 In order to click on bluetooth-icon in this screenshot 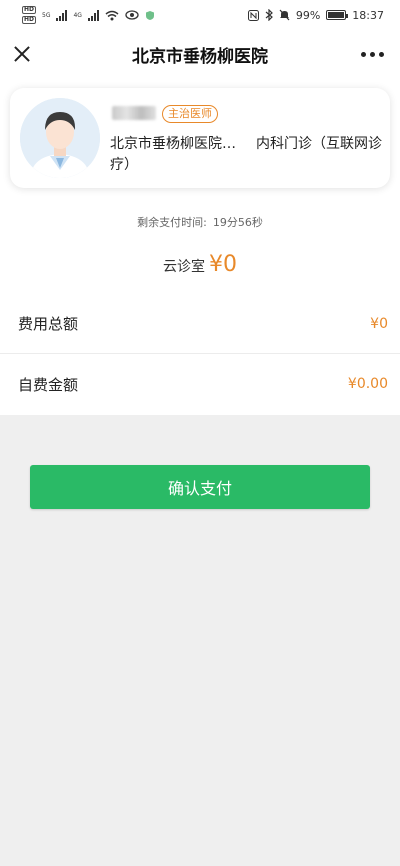, I will do `click(269, 15)`.